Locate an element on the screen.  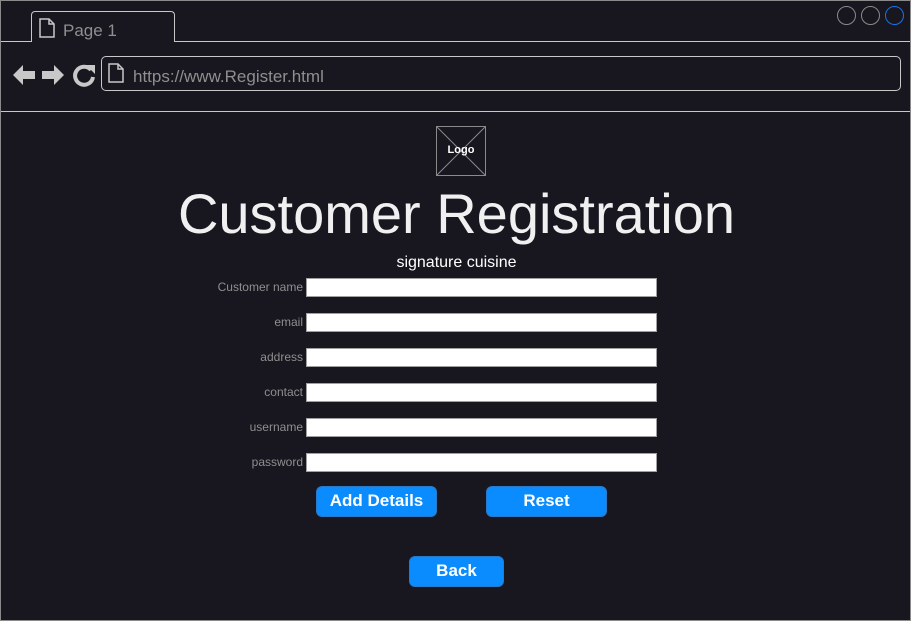
tab-divider-gap is located at coordinates (103, 41).